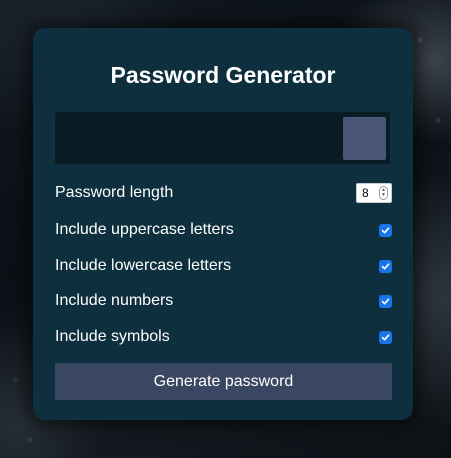  I want to click on page-title: Password Generator, so click(223, 75).